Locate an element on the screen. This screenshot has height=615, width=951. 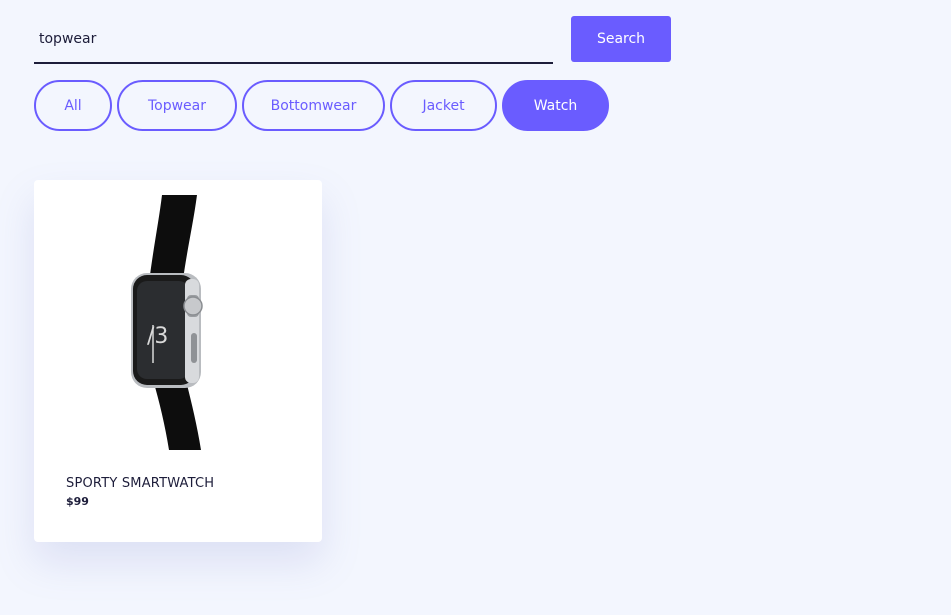
filter-bottomwear: Bottomwear is located at coordinates (313, 105).